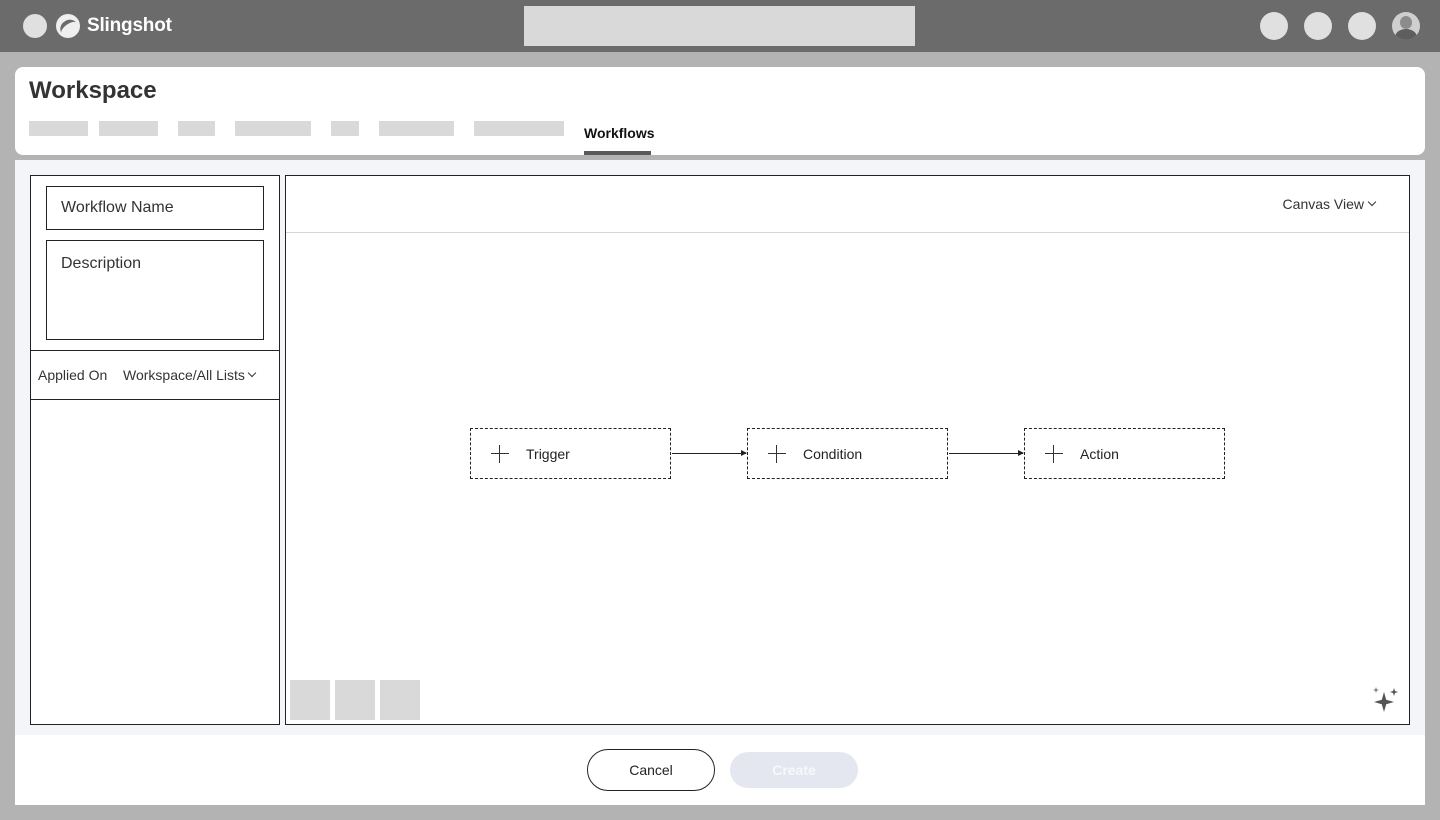  I want to click on applied-on-value: Workspace/All Lists, so click(184, 375).